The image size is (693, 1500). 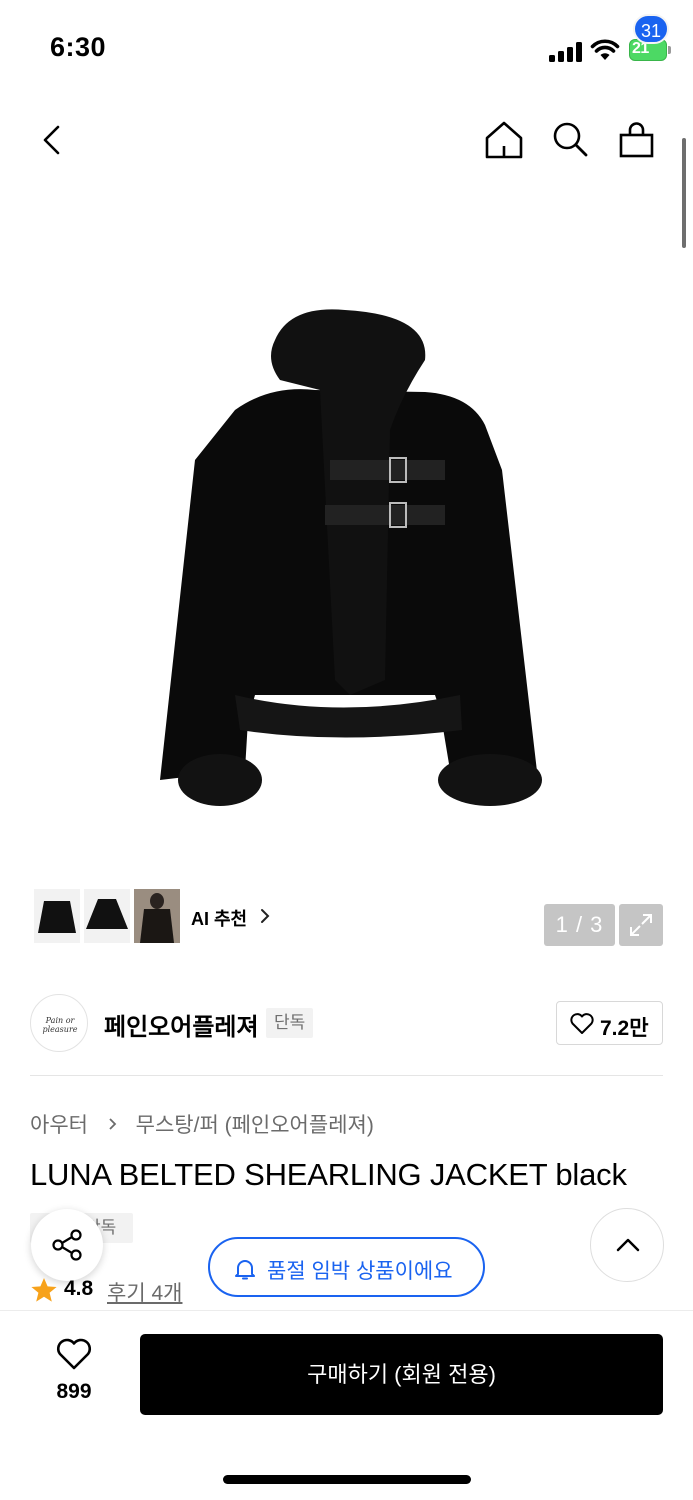 I want to click on breadcrumb: 아우터 무스탕/퍼 (페인오어플레져), so click(x=202, y=1124).